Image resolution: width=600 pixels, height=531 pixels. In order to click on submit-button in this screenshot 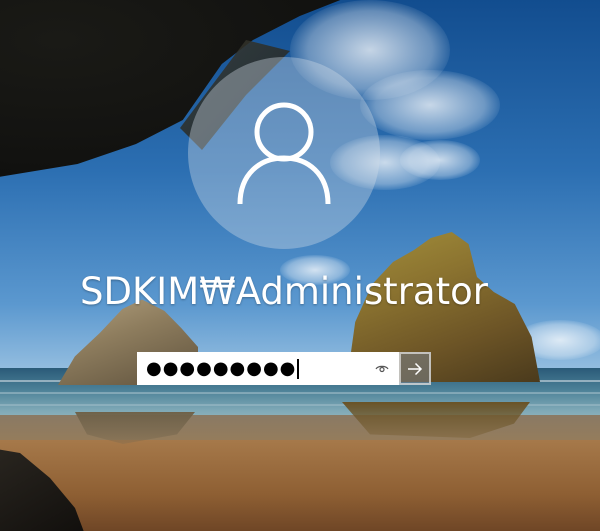, I will do `click(415, 368)`.